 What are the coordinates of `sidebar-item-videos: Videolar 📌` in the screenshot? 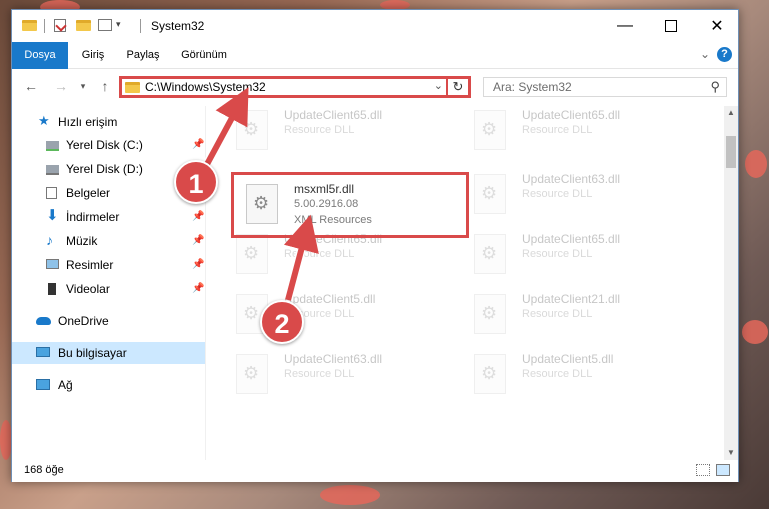 It's located at (108, 289).